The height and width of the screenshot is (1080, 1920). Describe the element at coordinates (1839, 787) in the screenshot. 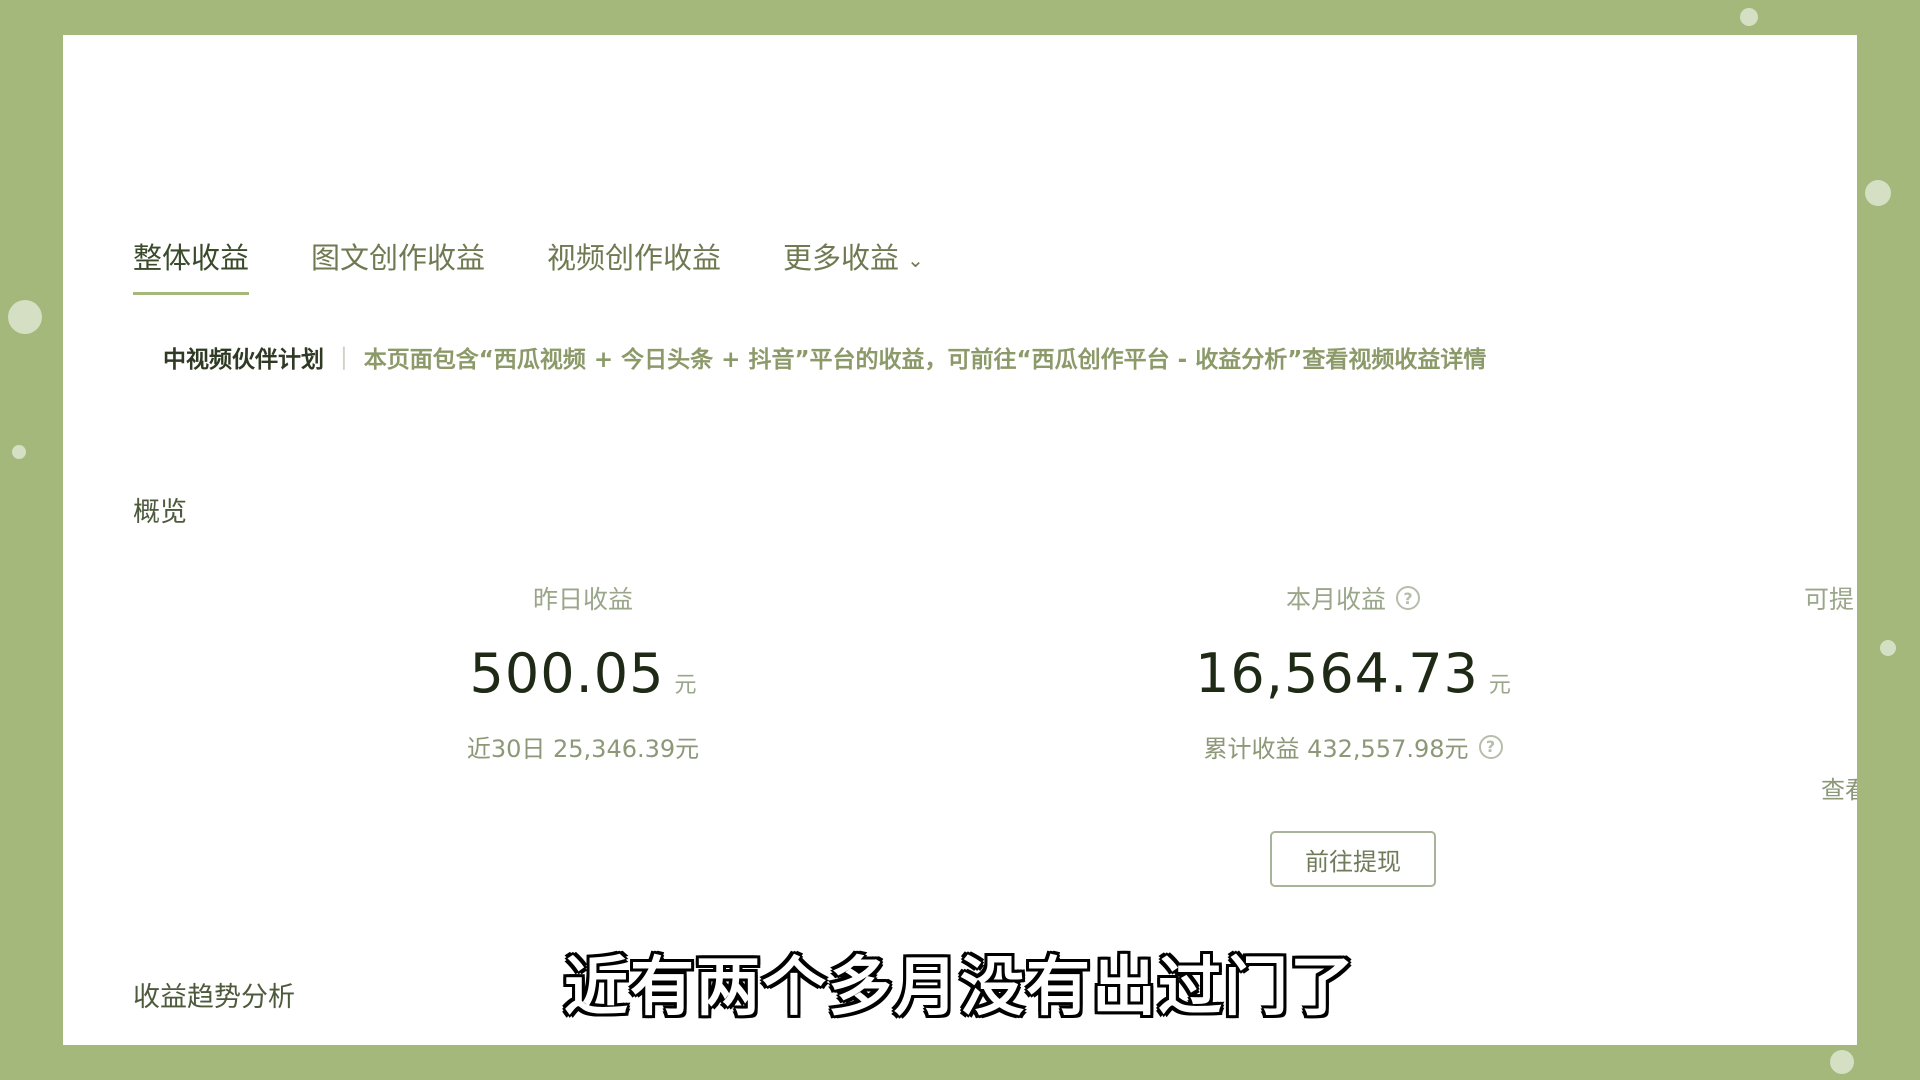

I see `view-link: 查看` at that location.